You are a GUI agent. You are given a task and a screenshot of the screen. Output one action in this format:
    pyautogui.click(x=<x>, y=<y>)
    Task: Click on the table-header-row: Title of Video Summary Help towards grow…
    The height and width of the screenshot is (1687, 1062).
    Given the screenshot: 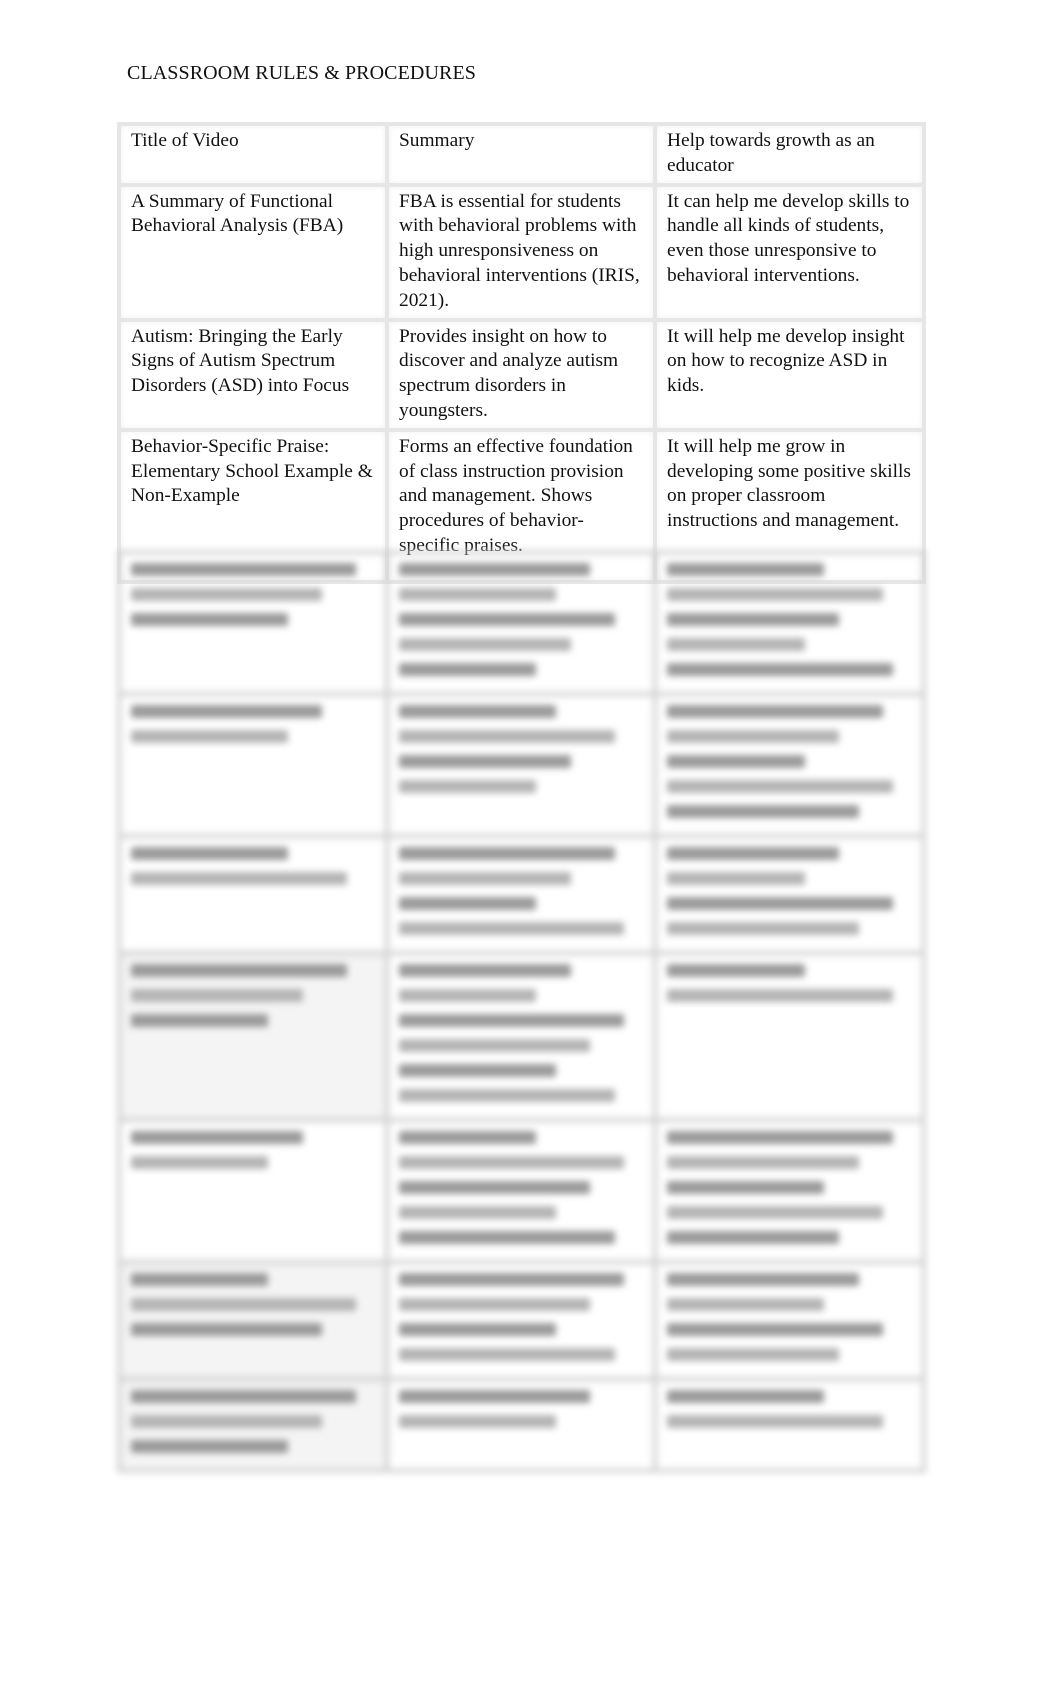 What is the action you would take?
    pyautogui.click(x=521, y=154)
    